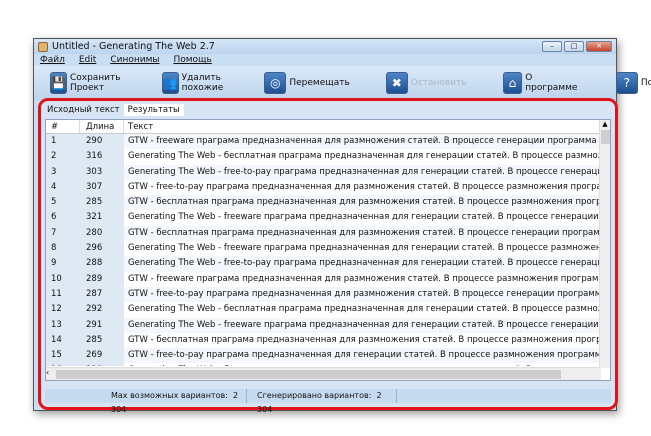 The image size is (651, 436). What do you see at coordinates (63, 157) in the screenshot?
I see `cell-number: 2` at bounding box center [63, 157].